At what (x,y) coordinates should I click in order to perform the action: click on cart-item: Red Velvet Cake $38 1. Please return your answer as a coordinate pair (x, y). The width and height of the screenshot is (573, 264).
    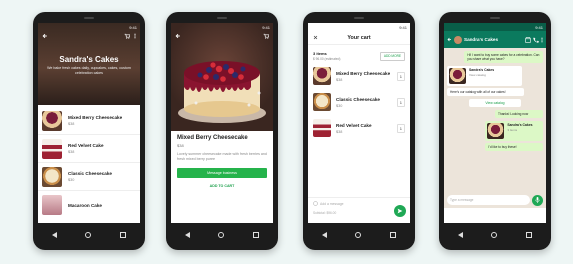
    Looking at the image, I should click on (359, 128).